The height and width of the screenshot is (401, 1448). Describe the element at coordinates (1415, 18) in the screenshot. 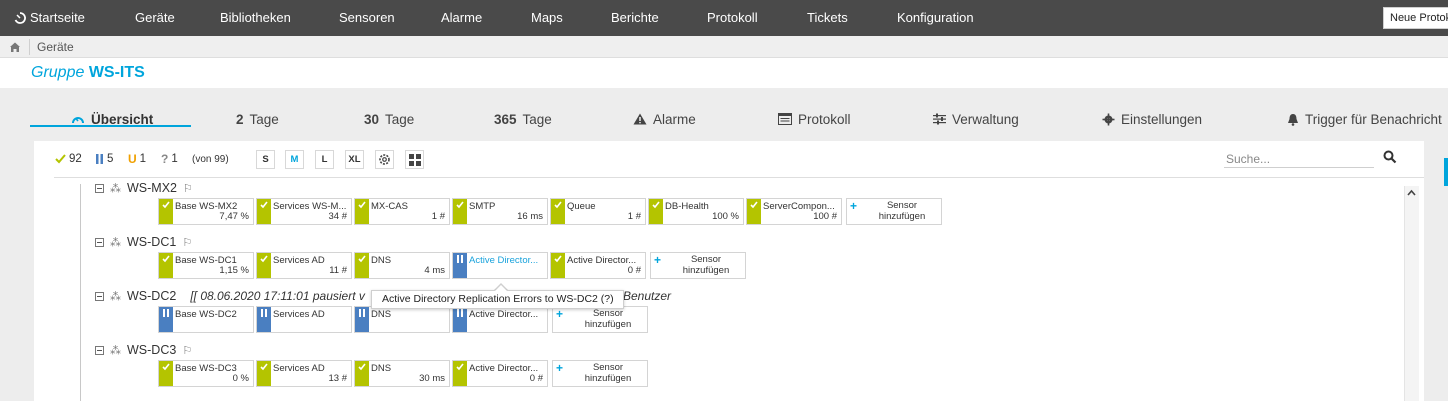

I see `new-log-button: Neue Protokol` at that location.